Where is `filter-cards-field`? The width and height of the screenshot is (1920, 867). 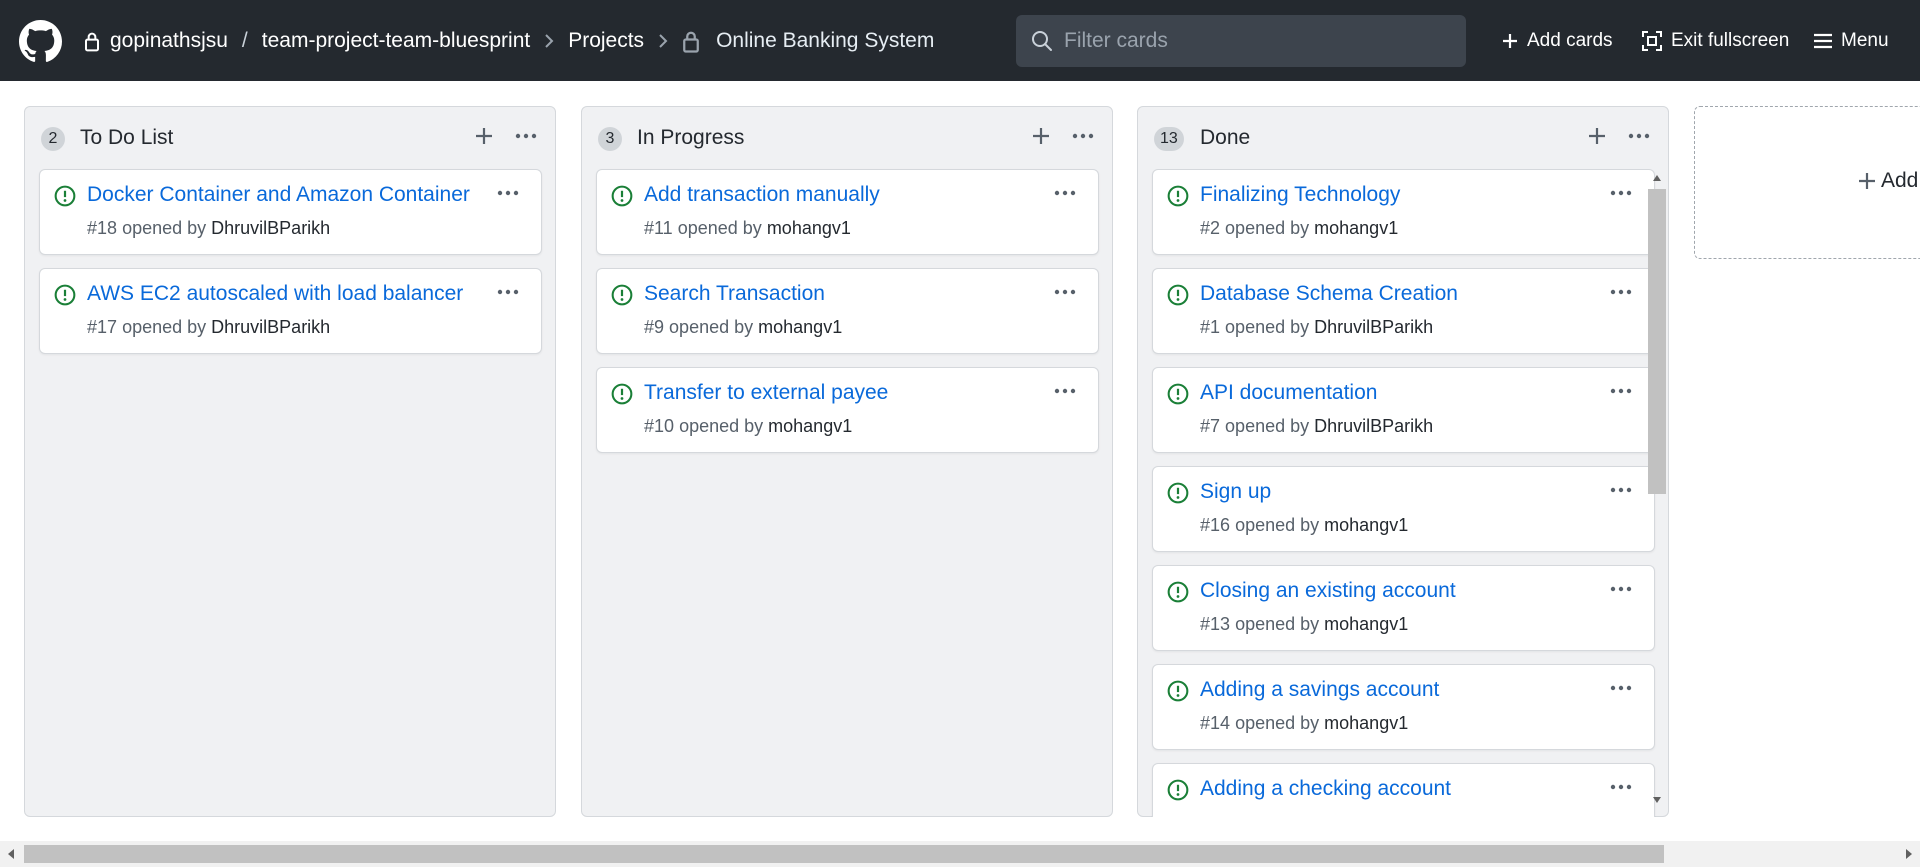 filter-cards-field is located at coordinates (1241, 41).